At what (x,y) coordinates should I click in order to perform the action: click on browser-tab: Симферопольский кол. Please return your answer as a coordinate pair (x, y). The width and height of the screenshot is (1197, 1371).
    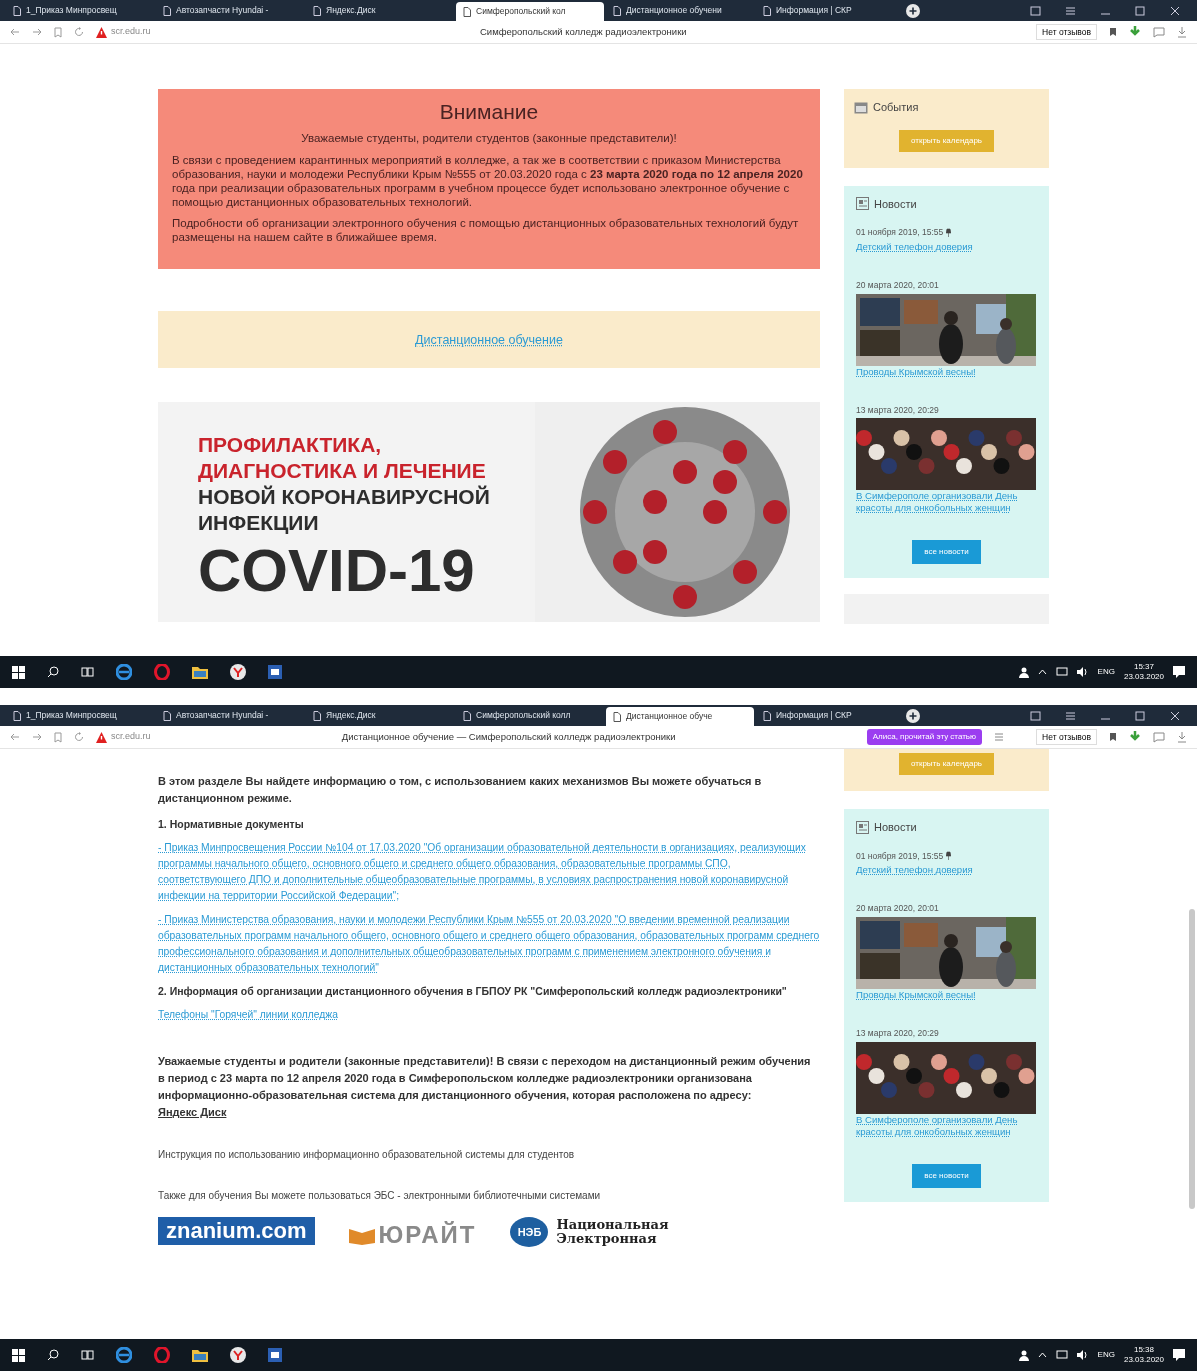
    Looking at the image, I should click on (530, 11).